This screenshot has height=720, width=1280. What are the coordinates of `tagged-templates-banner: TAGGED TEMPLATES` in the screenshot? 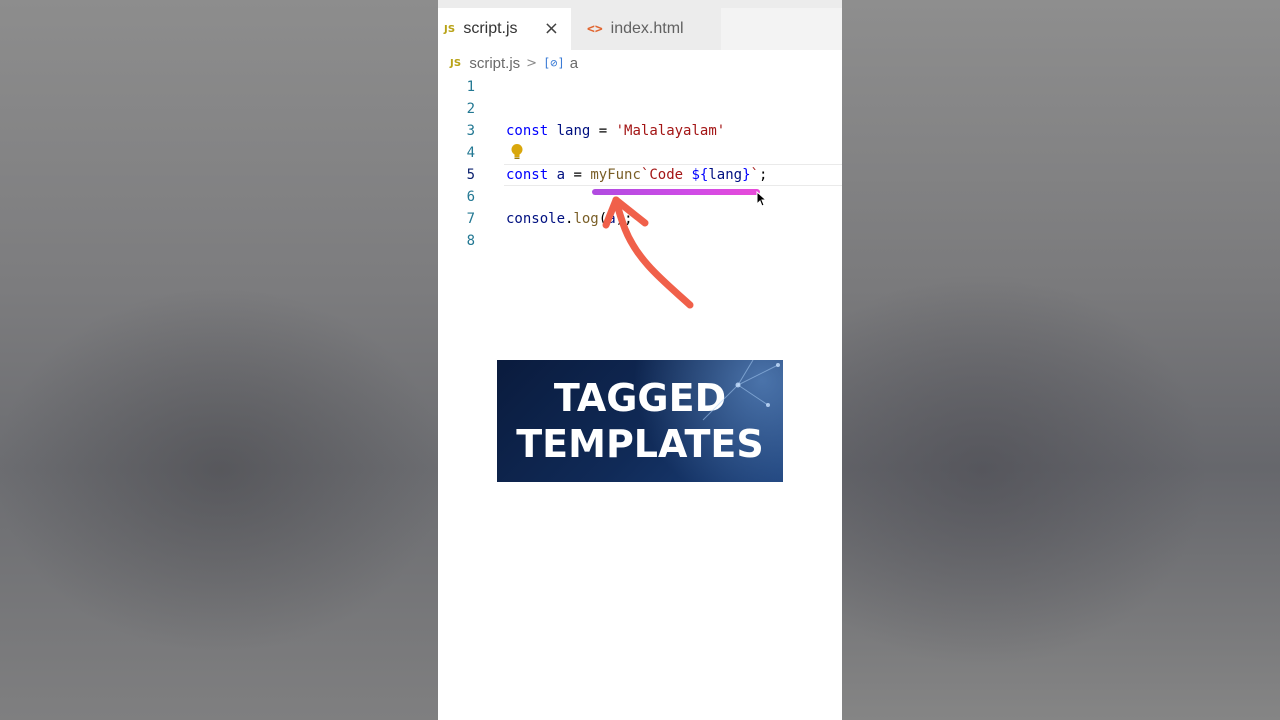 It's located at (640, 421).